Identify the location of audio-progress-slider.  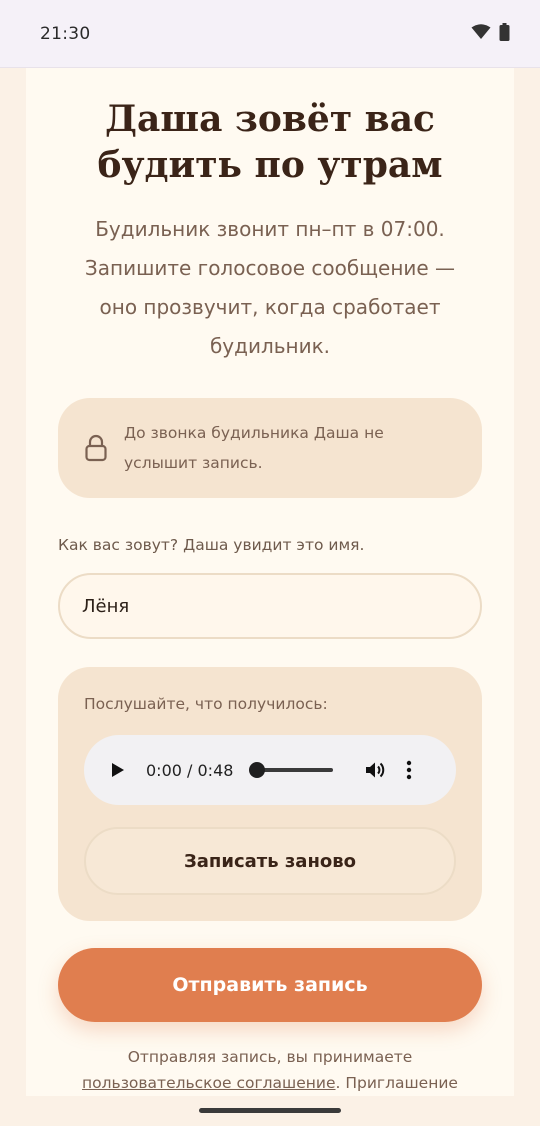
(291, 770).